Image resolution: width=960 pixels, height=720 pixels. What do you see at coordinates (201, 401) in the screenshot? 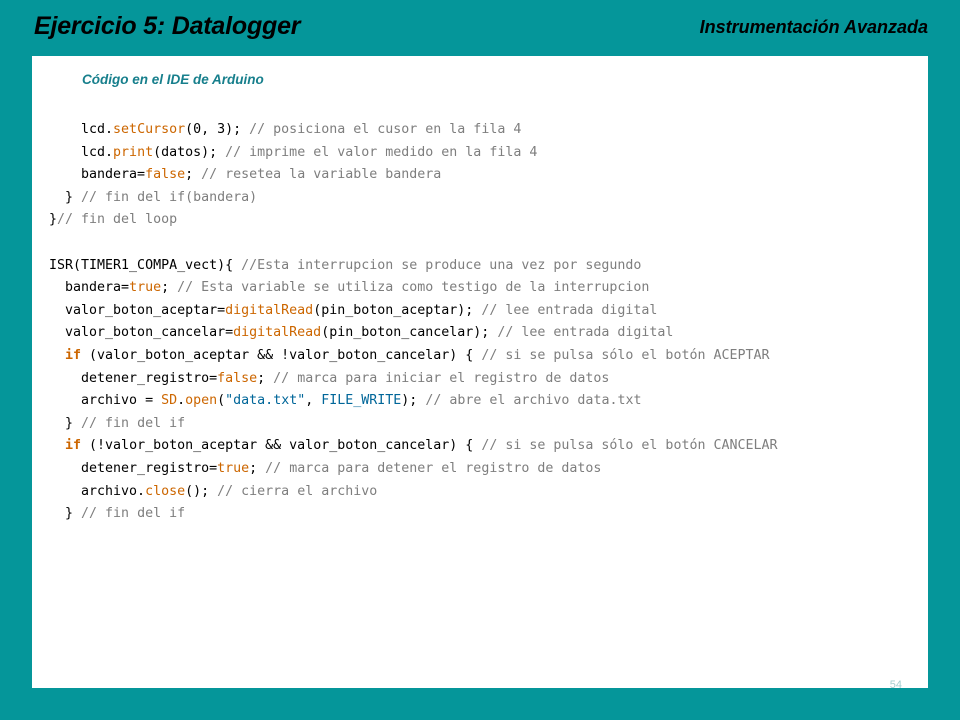
I see `code-keyword: open` at bounding box center [201, 401].